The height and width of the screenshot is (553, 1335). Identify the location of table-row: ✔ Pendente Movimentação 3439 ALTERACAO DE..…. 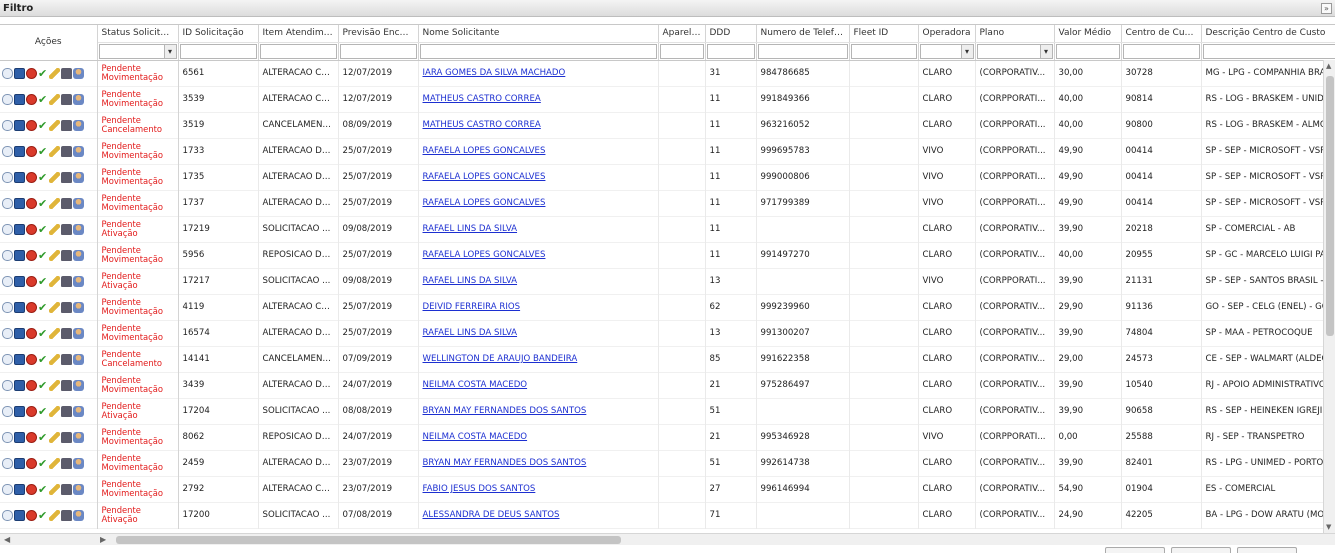
(667, 385).